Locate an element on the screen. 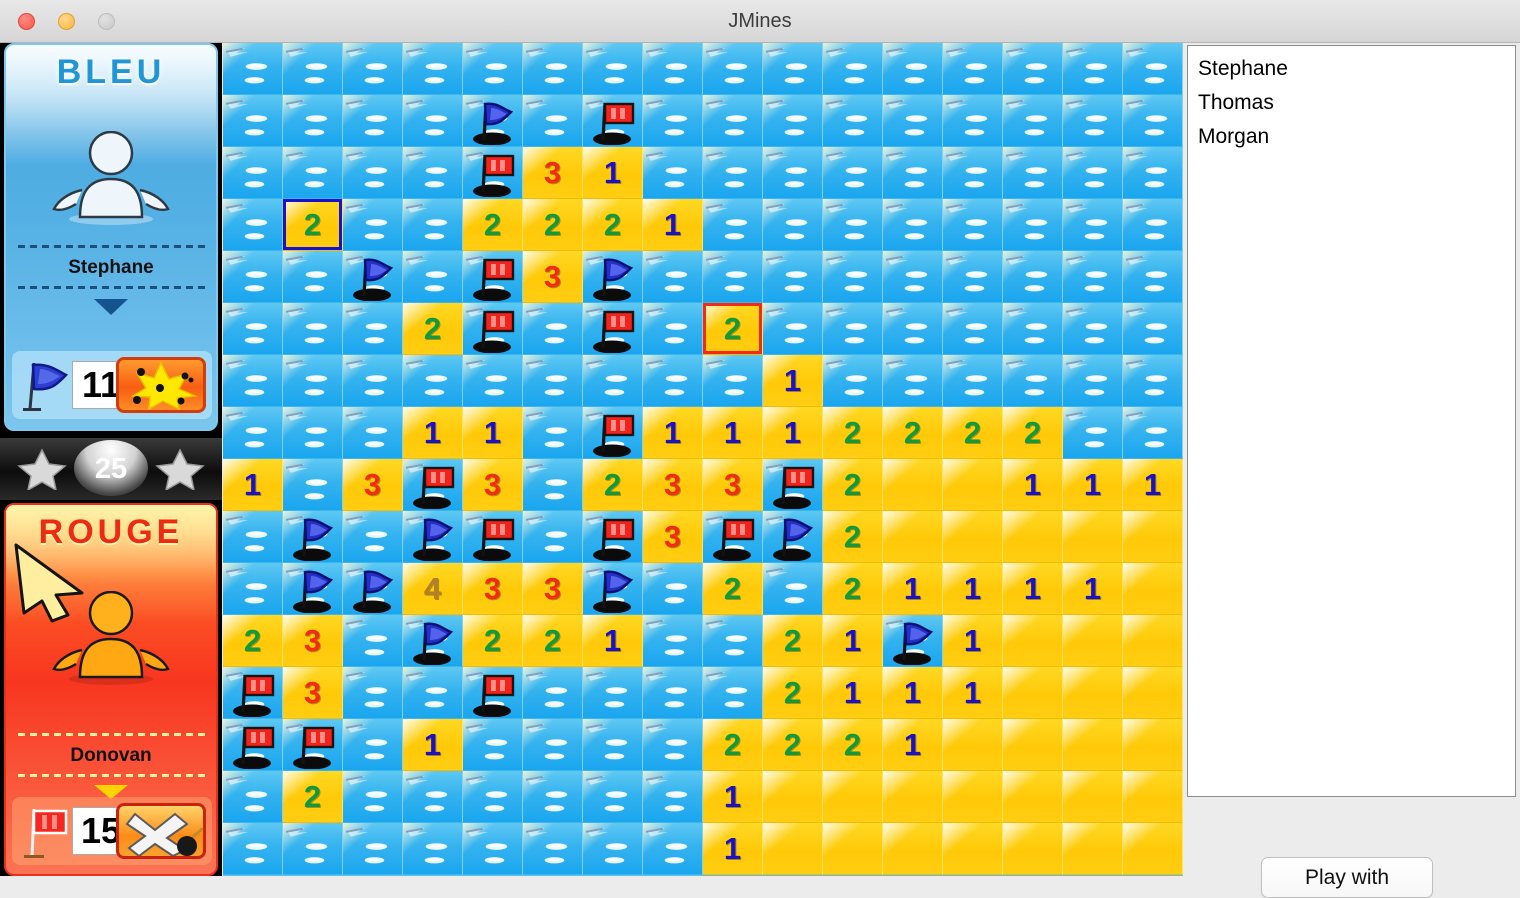 The height and width of the screenshot is (898, 1520). player-list-item: Morgan is located at coordinates (1351, 137).